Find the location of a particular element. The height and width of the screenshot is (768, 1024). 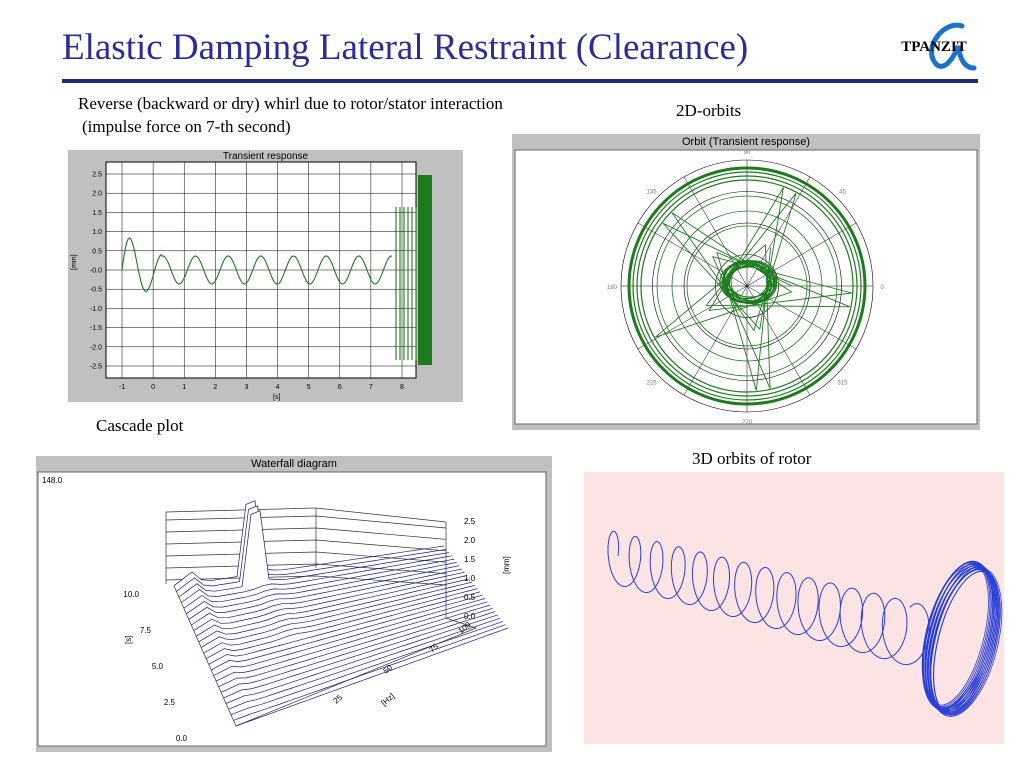

transient-ytick: 0.5 is located at coordinates (97, 251).